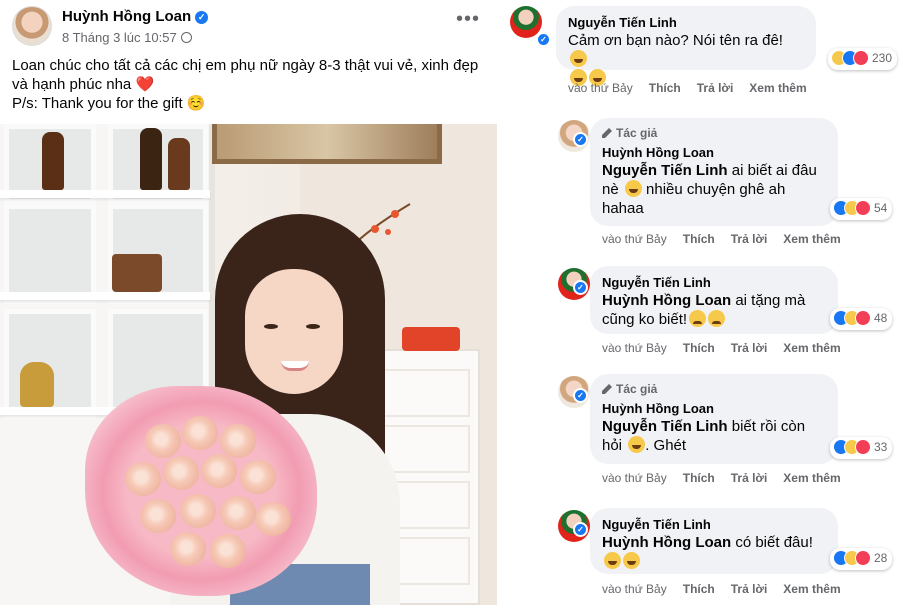 The image size is (915, 605). Describe the element at coordinates (881, 558) in the screenshot. I see `reaction-count: 28` at that location.